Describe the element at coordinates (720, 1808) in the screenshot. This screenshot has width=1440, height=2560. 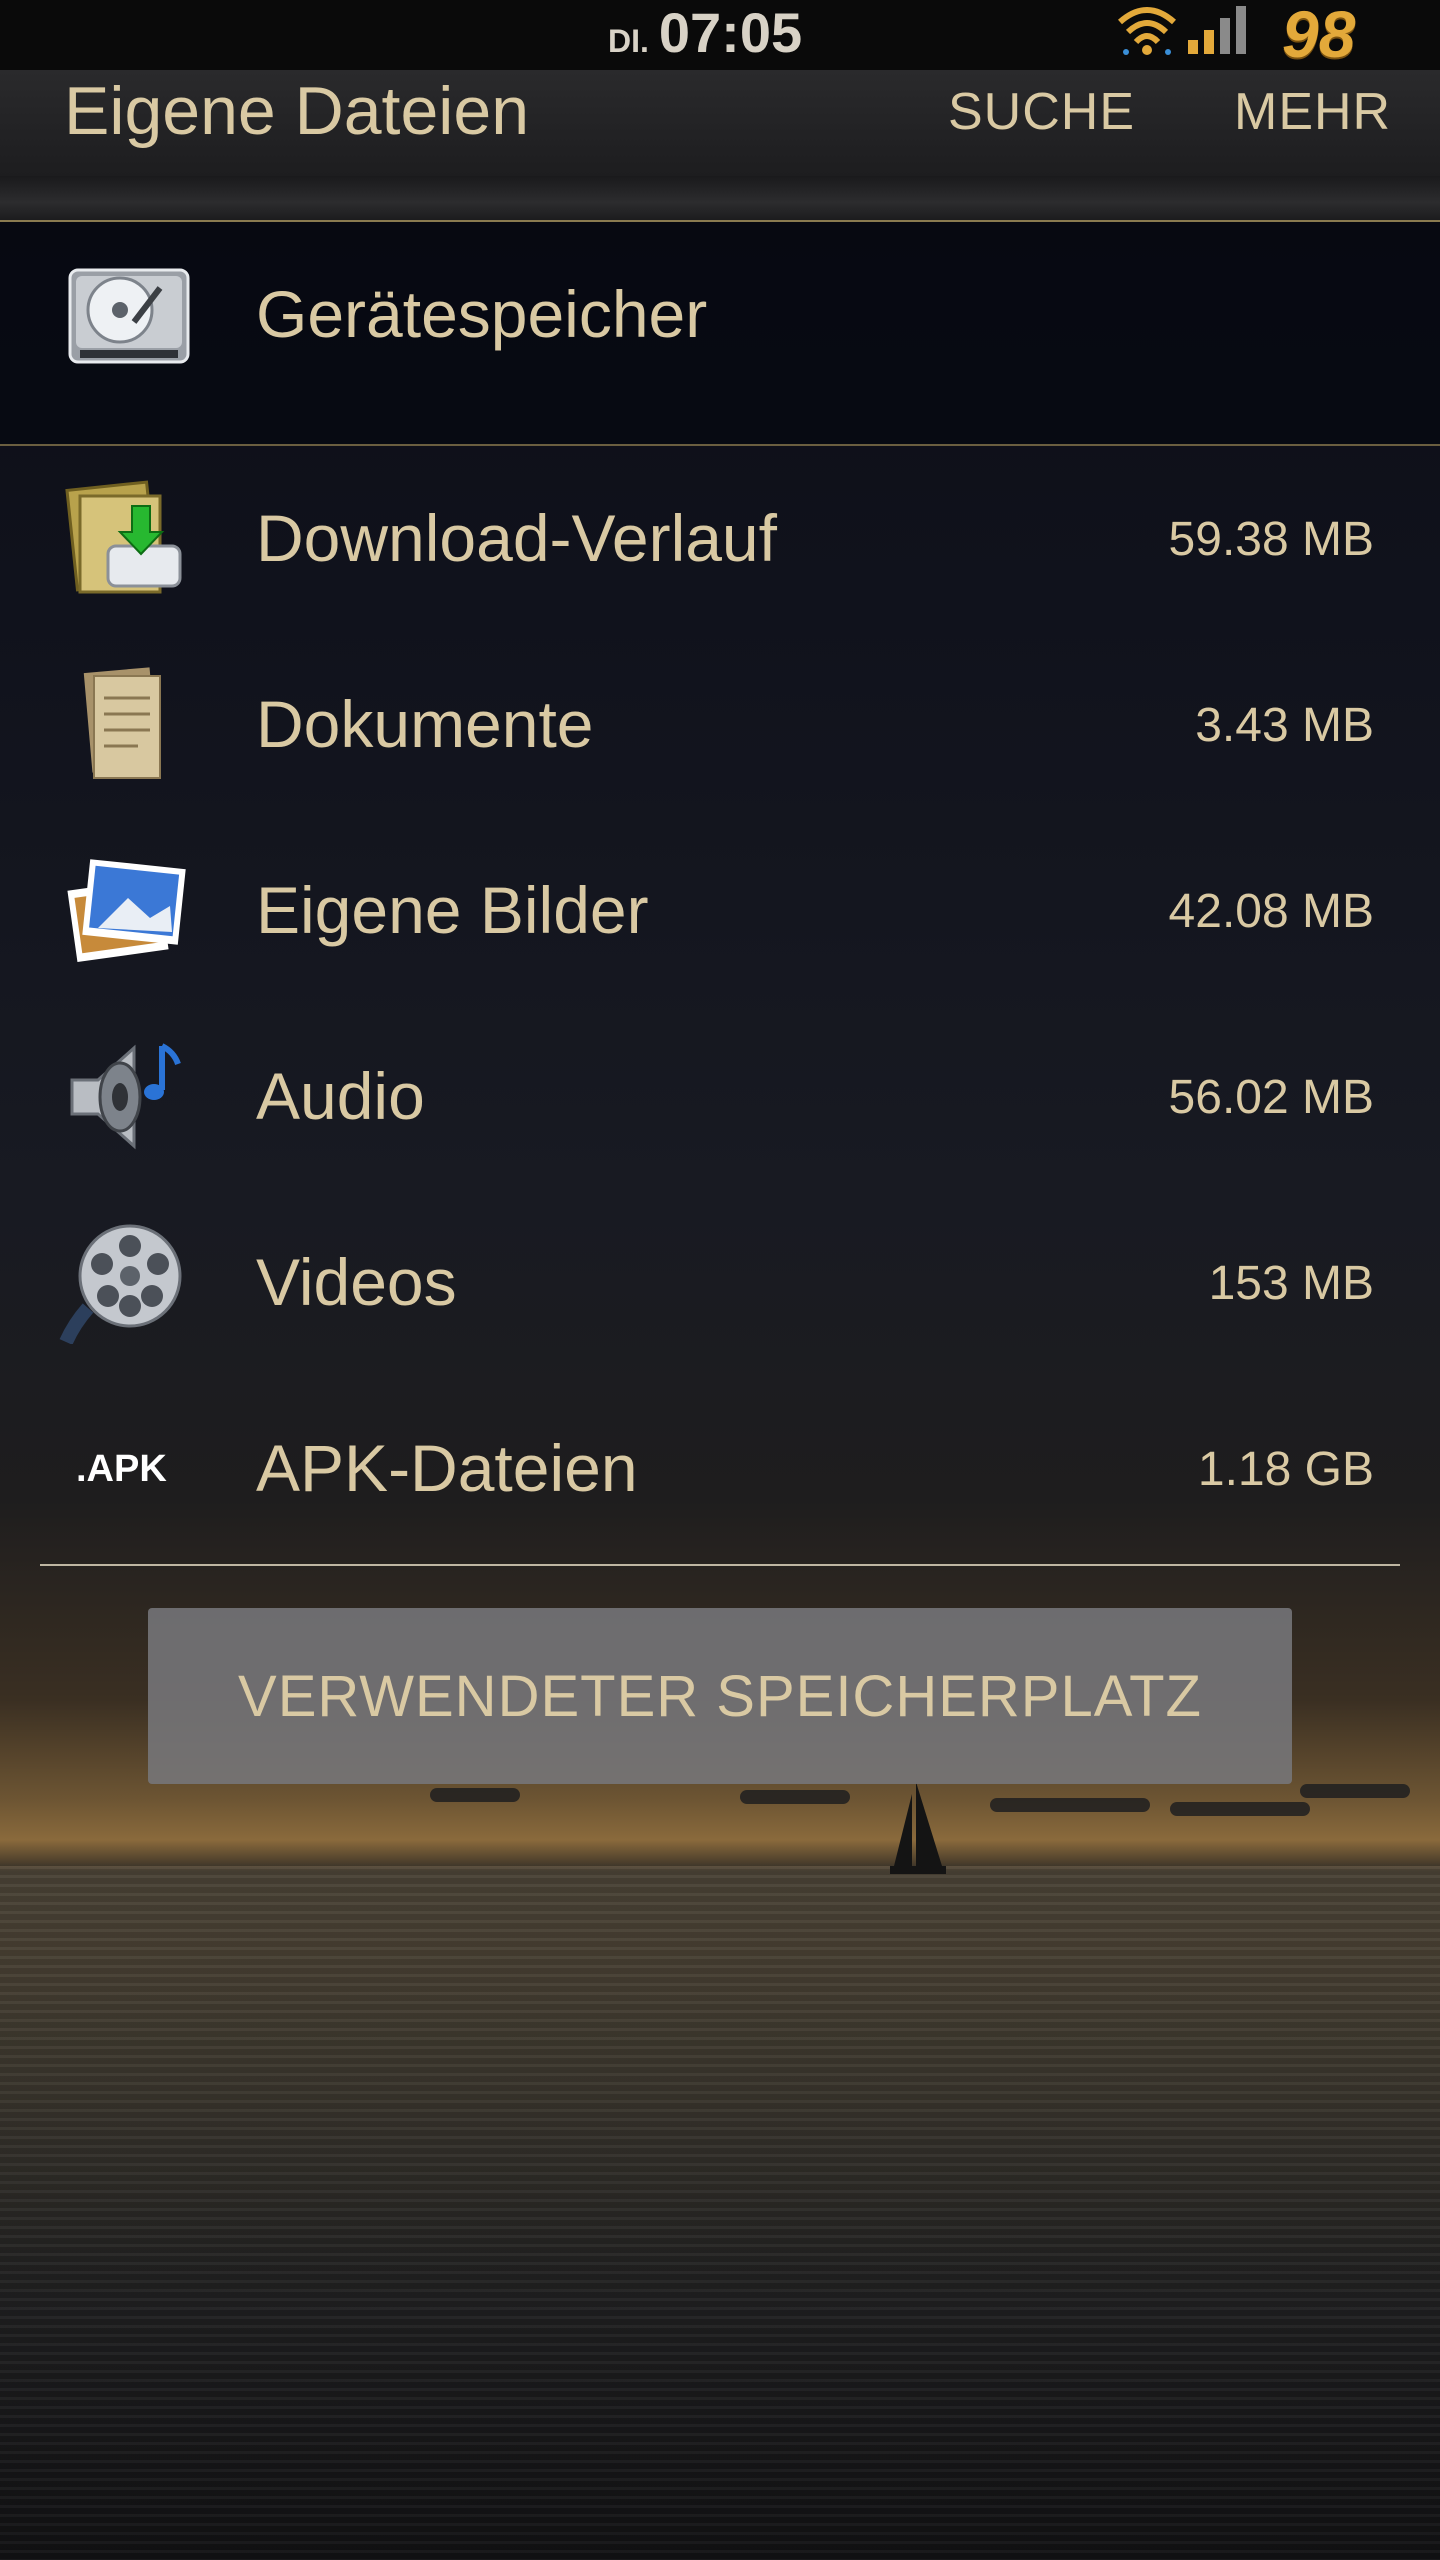
I see `wallpaper-clouds` at that location.